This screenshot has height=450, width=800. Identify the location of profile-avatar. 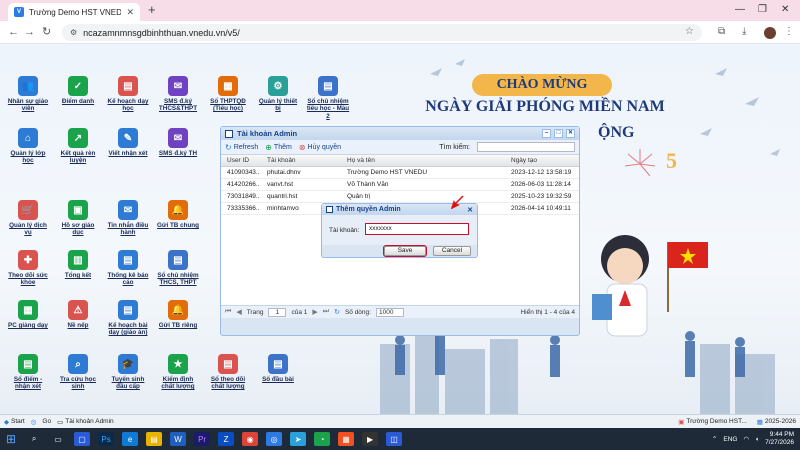
(770, 33).